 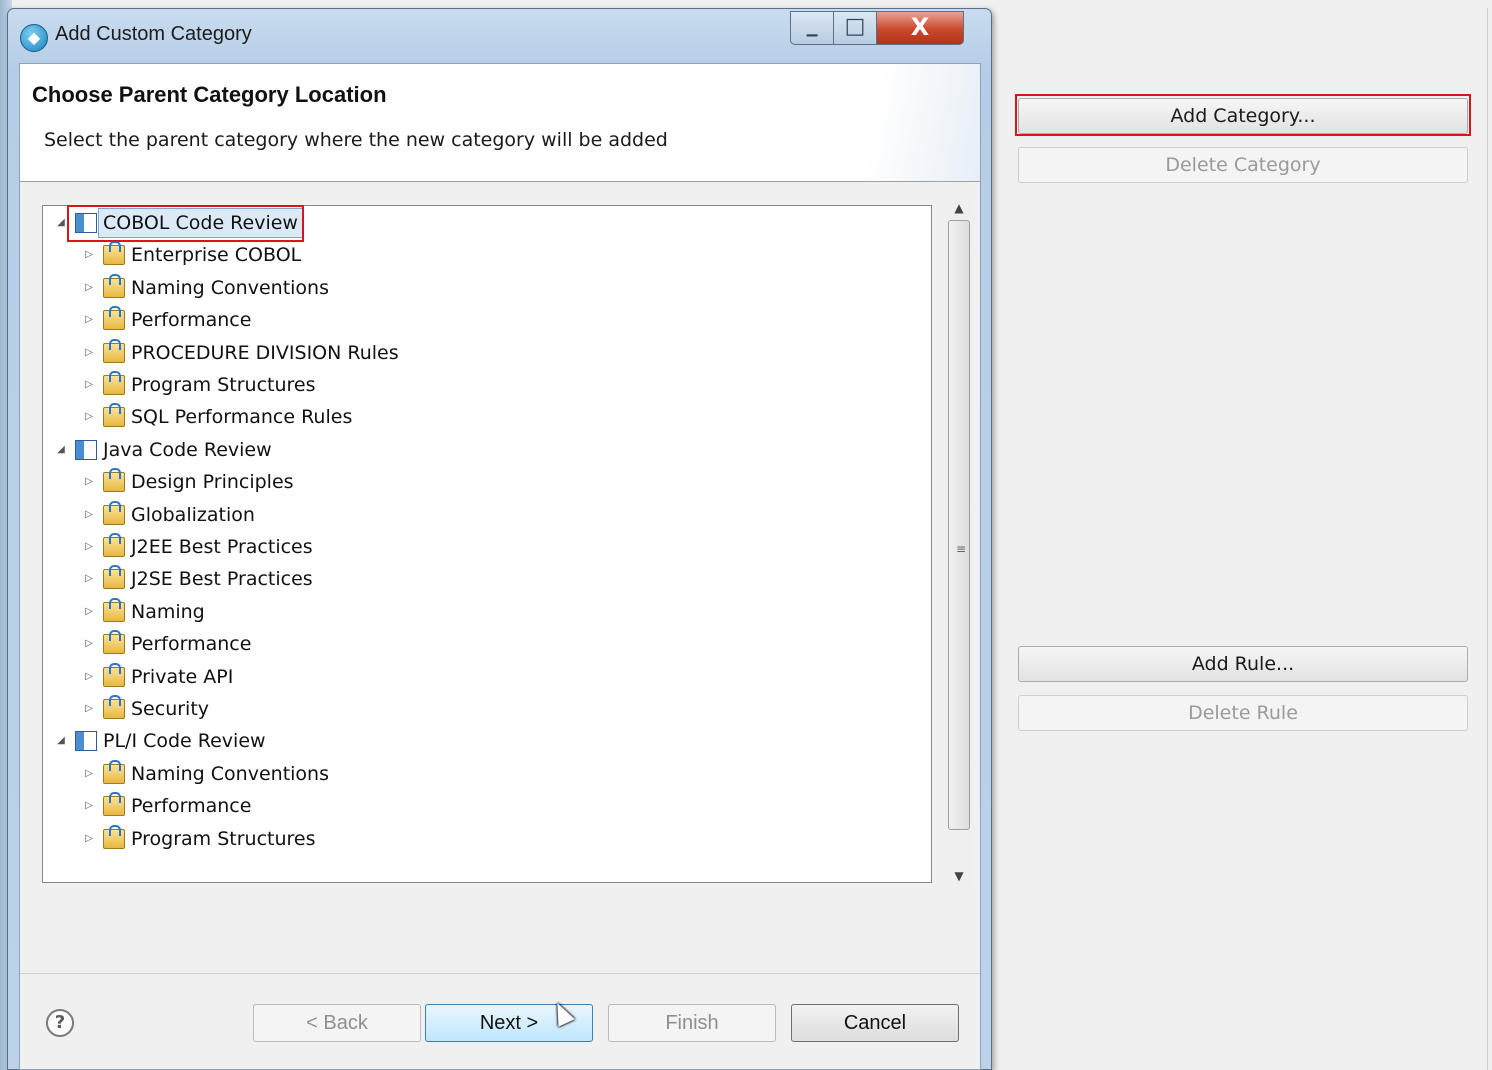 I want to click on cancel-button: Cancel, so click(x=875, y=1023).